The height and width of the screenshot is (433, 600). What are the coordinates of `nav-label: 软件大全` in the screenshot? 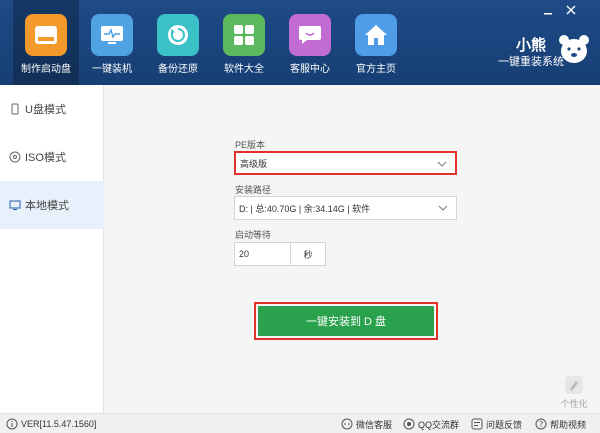 It's located at (244, 69).